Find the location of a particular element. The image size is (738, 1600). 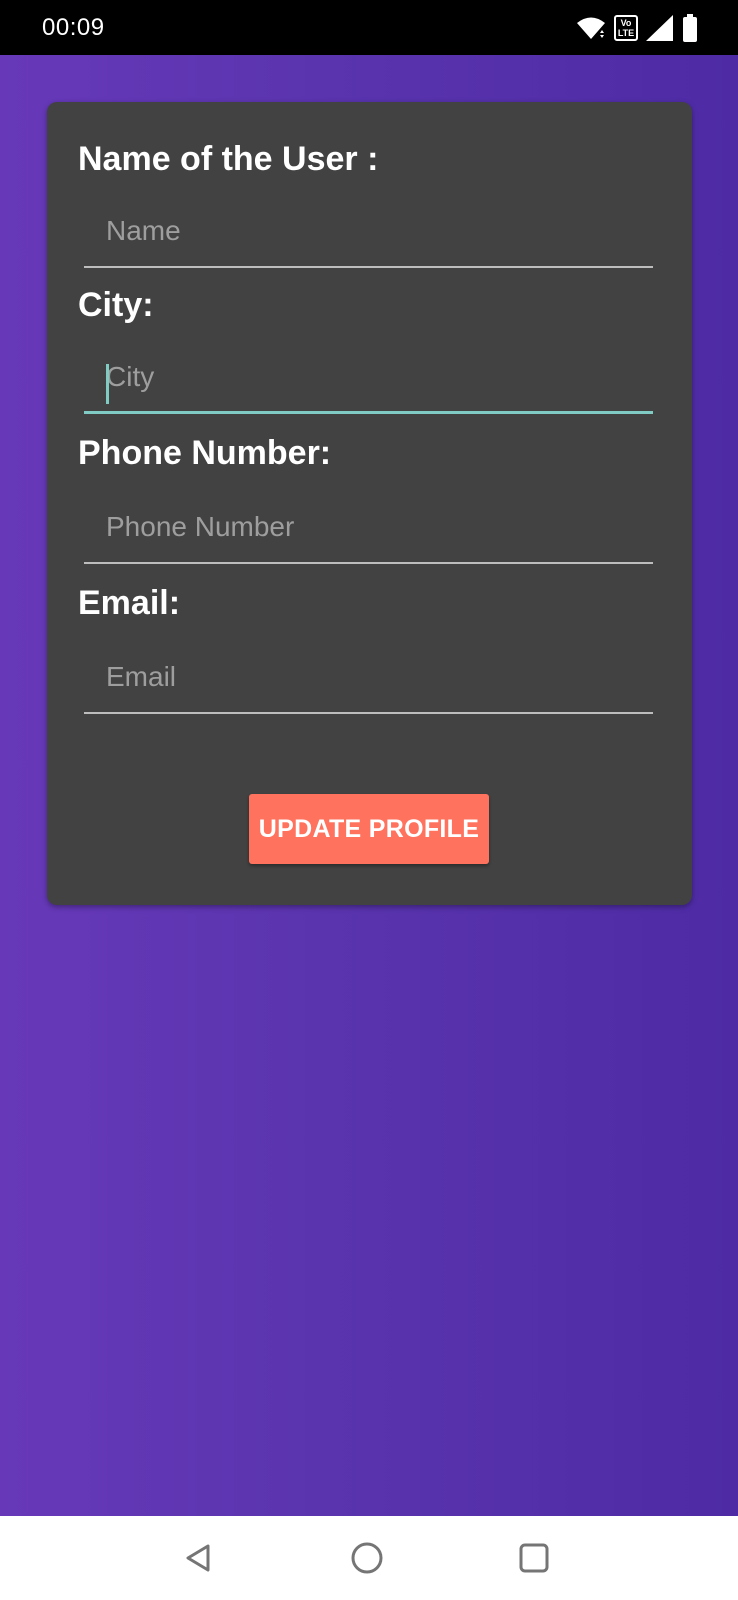

navigation-bar is located at coordinates (369, 1558).